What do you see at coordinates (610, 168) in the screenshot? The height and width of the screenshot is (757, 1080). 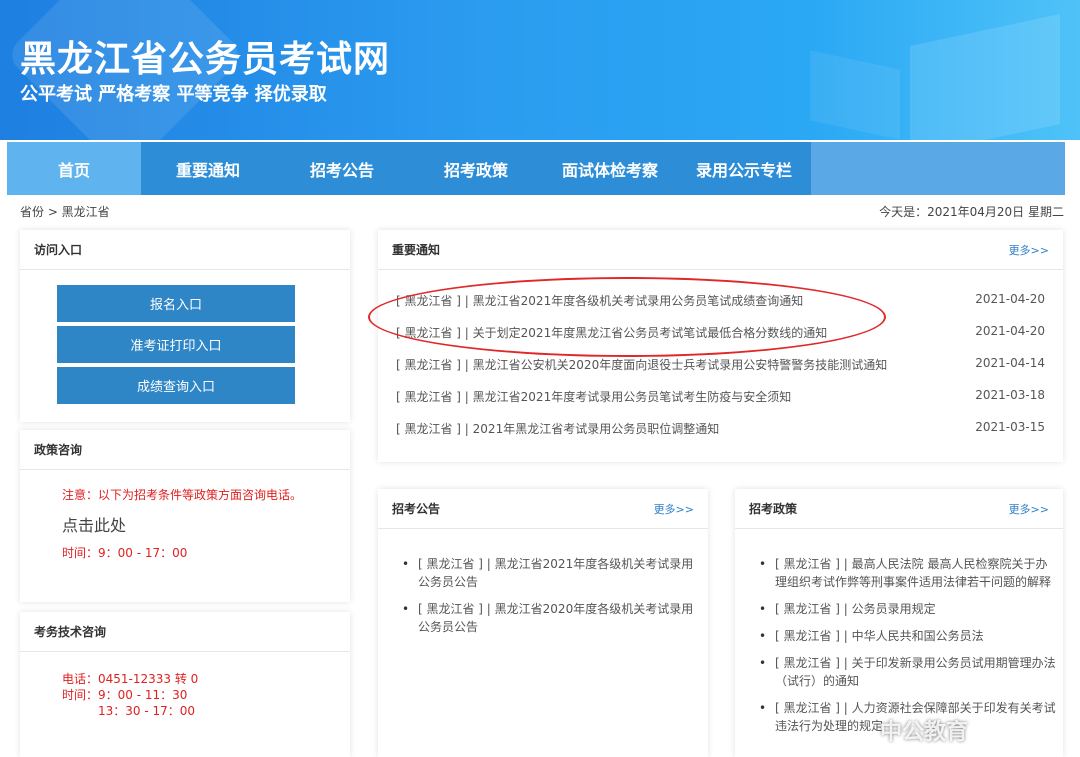 I see `nav-interview-exam: 面试体检考察` at bounding box center [610, 168].